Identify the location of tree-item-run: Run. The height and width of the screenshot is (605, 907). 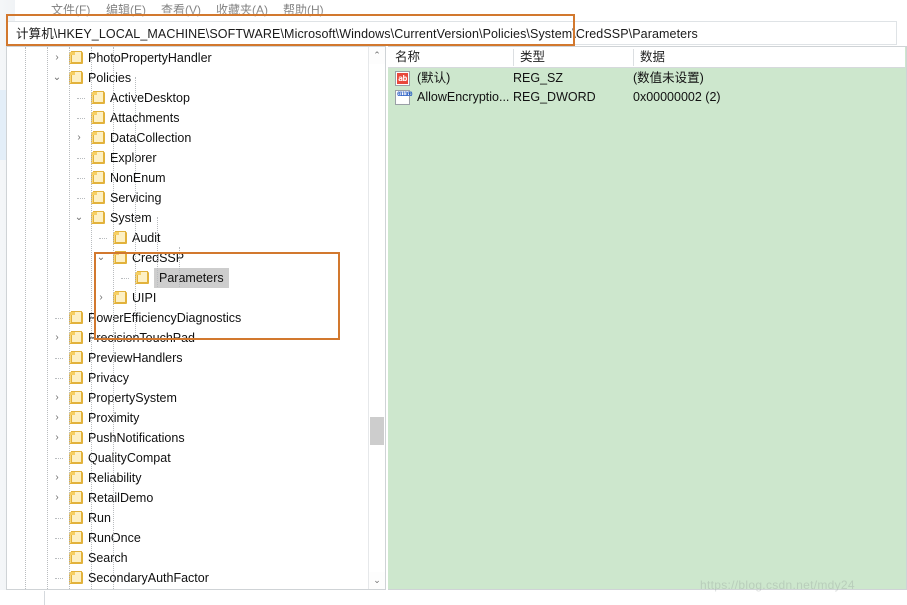
(183, 518).